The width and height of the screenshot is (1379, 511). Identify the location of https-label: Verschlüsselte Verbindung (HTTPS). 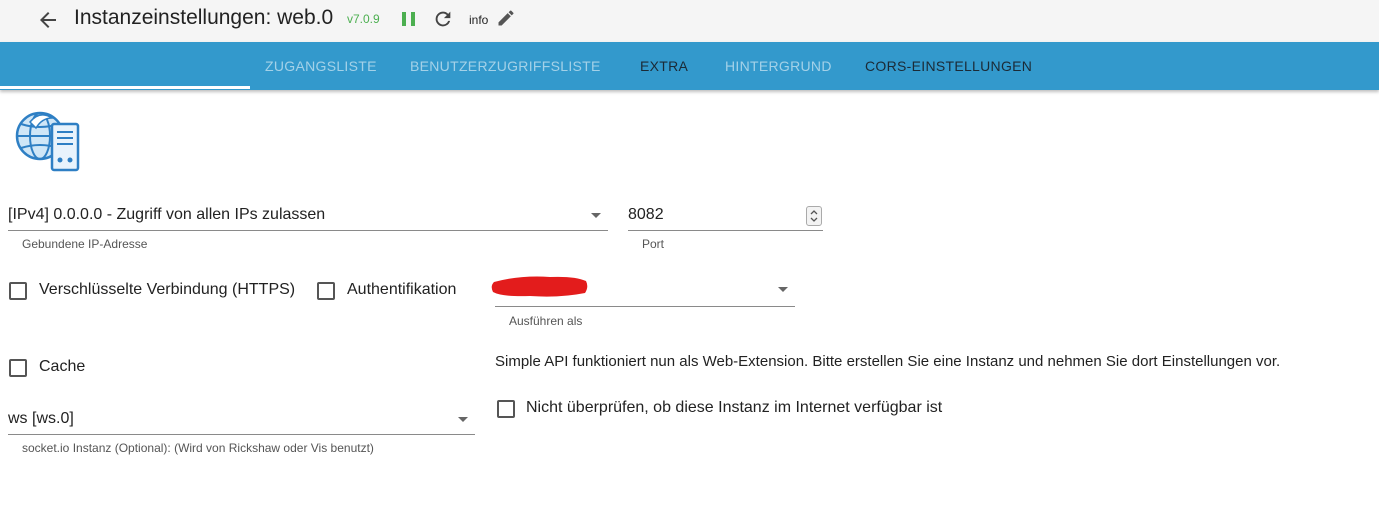
(167, 289).